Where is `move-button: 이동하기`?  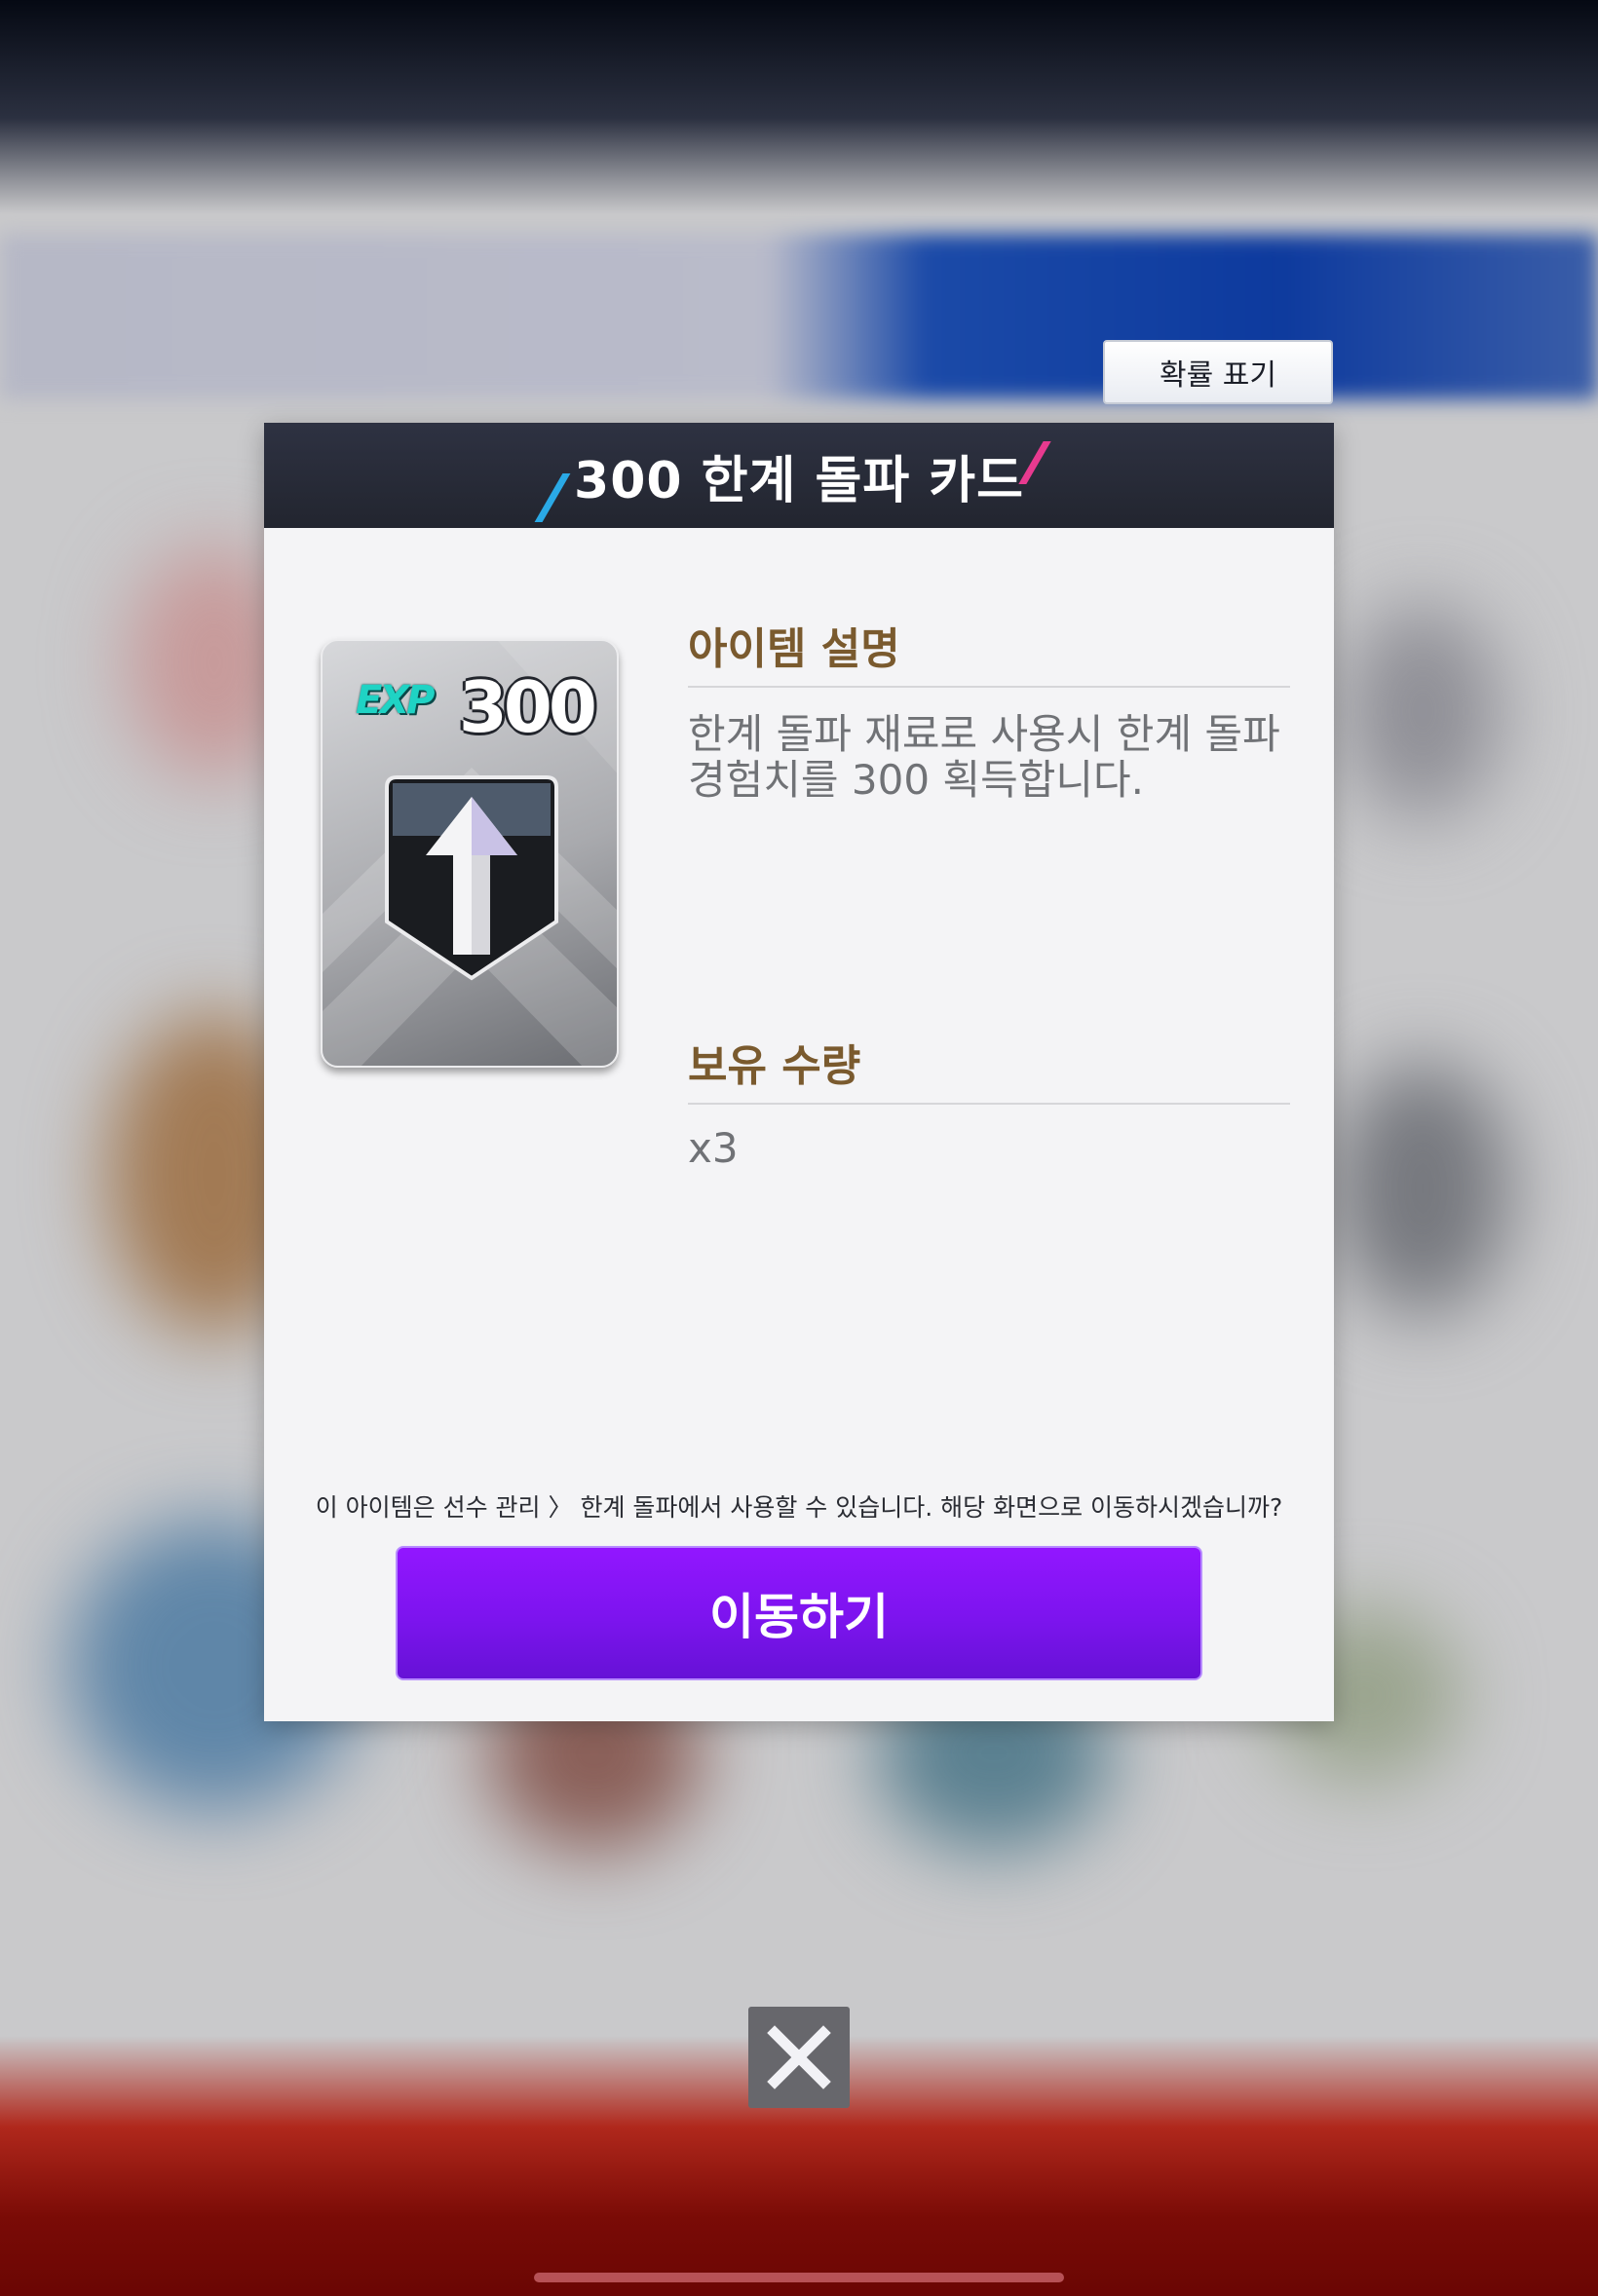 move-button: 이동하기 is located at coordinates (799, 1613).